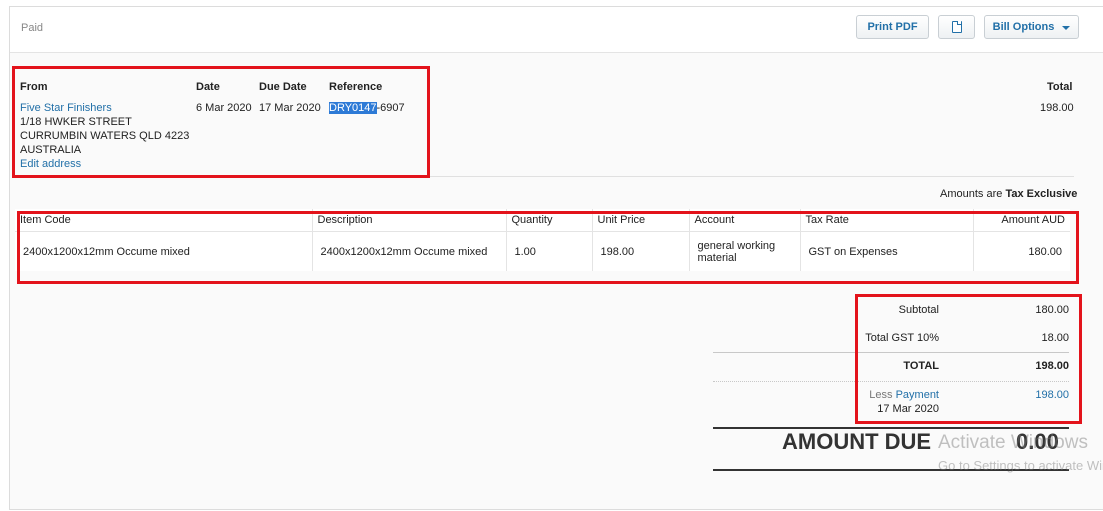 The height and width of the screenshot is (511, 1103). Describe the element at coordinates (1055, 338) in the screenshot. I see `gst-value: 18.00` at that location.